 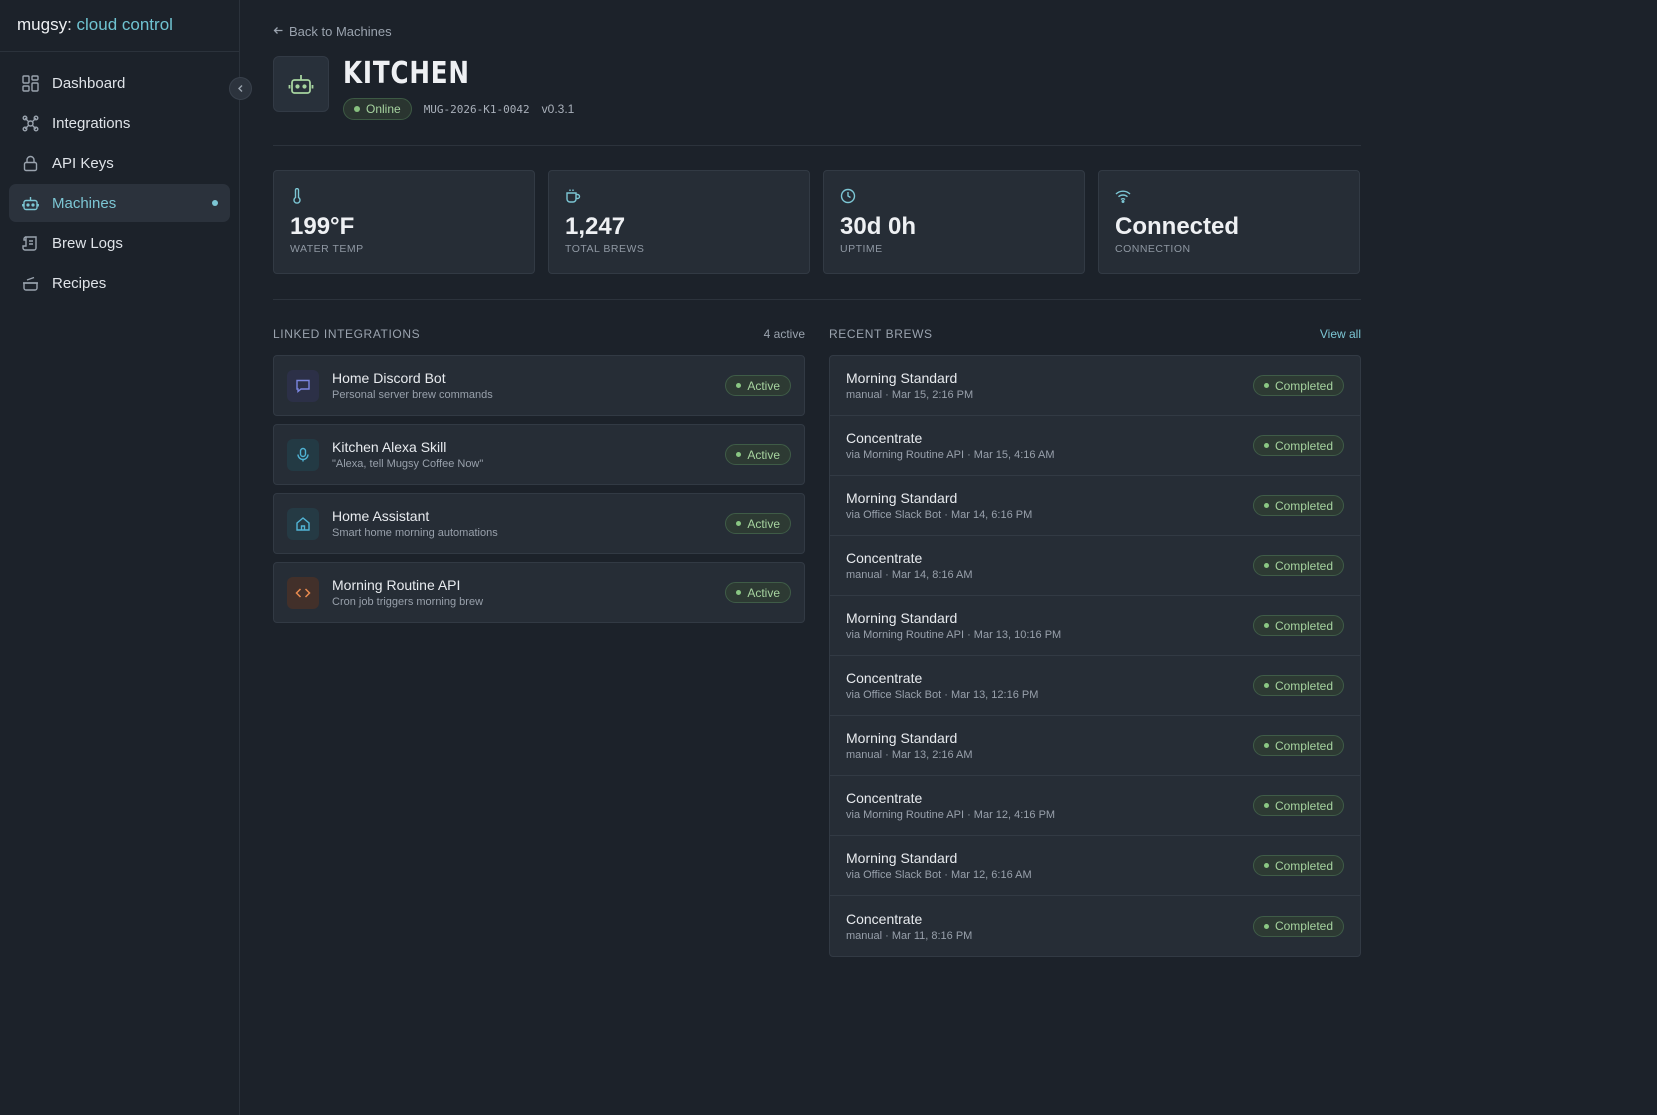 What do you see at coordinates (278, 31) in the screenshot?
I see `arrow-left-icon` at bounding box center [278, 31].